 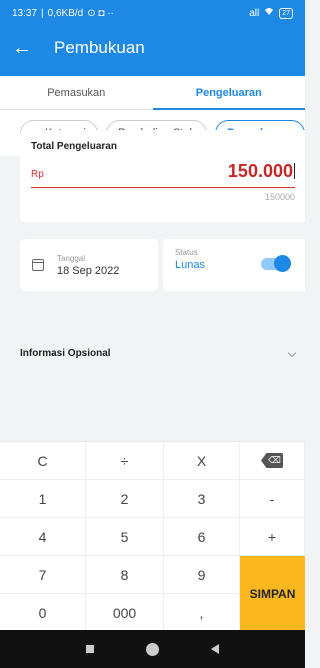 I want to click on key-backspace: ⌫, so click(x=272, y=461).